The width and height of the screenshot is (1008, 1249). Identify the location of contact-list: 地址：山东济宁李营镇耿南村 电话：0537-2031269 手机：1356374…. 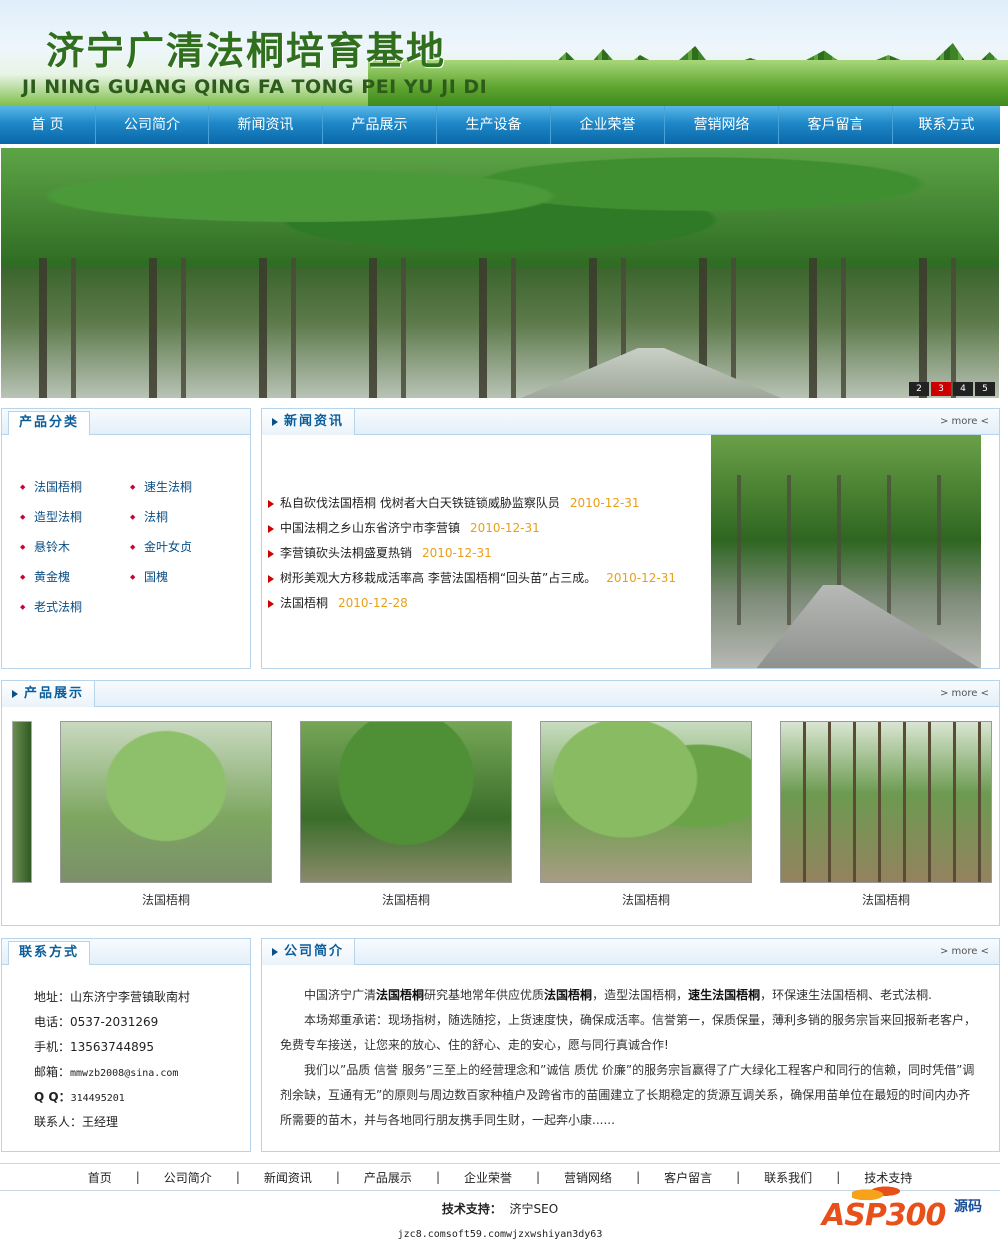
(112, 1060).